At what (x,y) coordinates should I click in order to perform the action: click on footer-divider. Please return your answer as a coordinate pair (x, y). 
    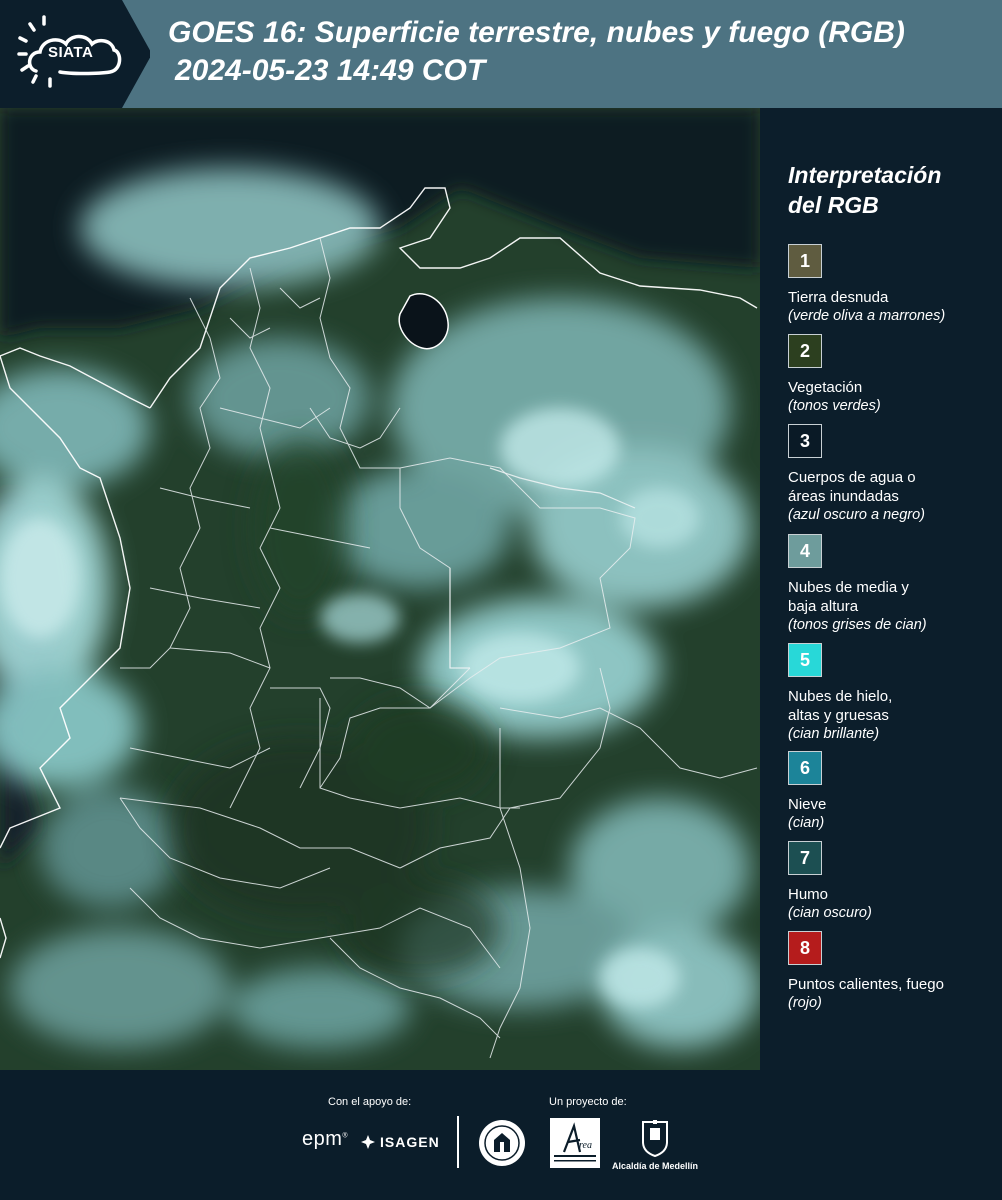
    Looking at the image, I should click on (458, 1142).